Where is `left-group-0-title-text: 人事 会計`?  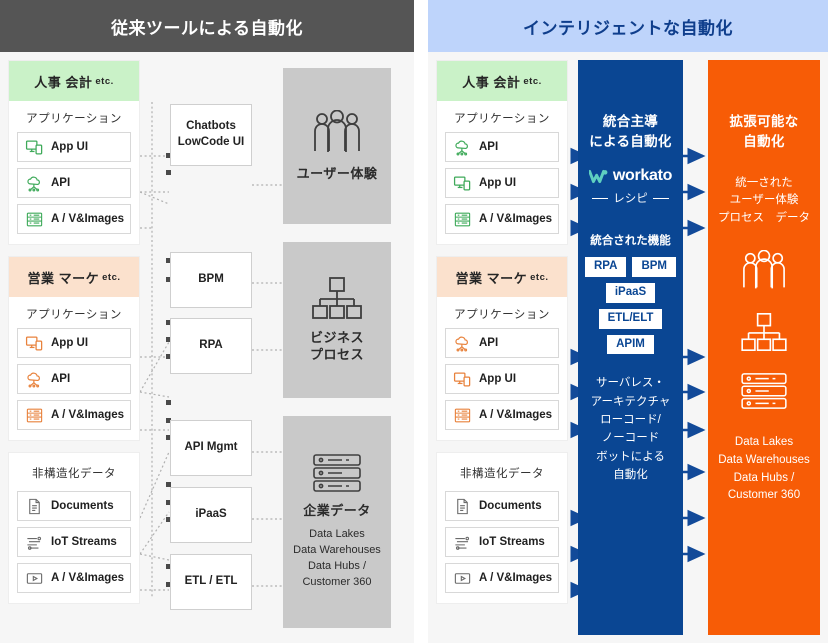 left-group-0-title-text: 人事 会計 is located at coordinates (63, 82).